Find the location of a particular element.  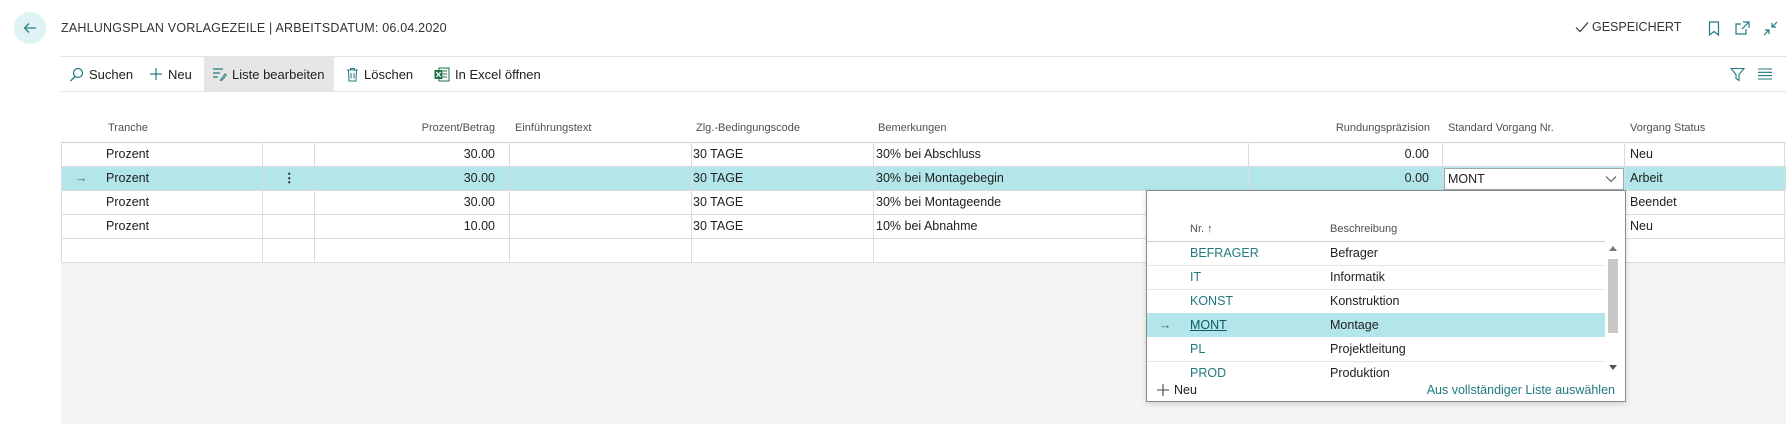

lookup-item: PROD Produktion is located at coordinates (1376, 371).